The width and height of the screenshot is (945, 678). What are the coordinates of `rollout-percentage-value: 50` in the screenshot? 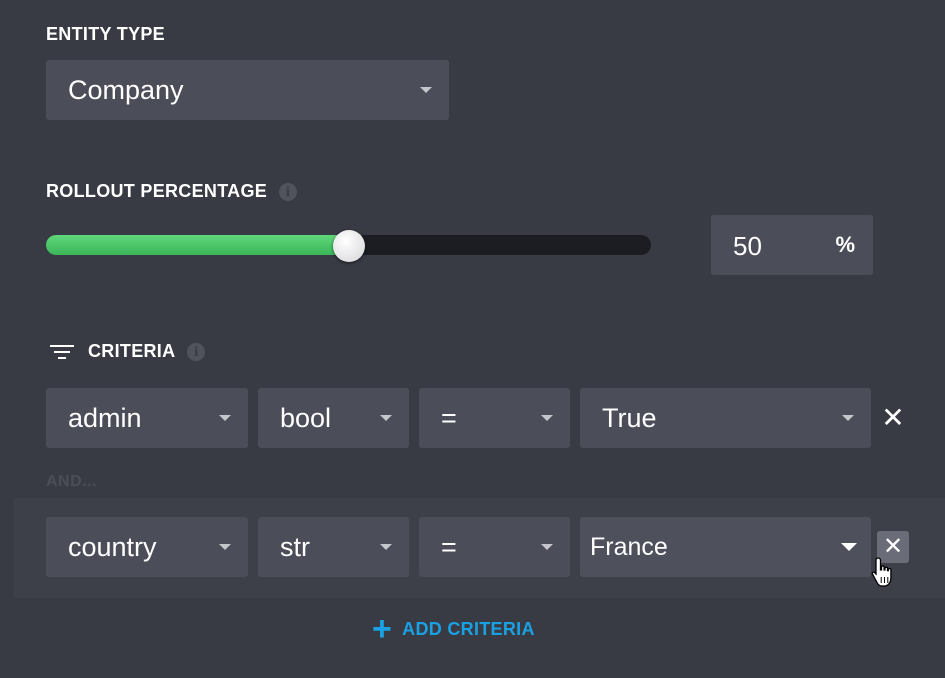 It's located at (747, 246).